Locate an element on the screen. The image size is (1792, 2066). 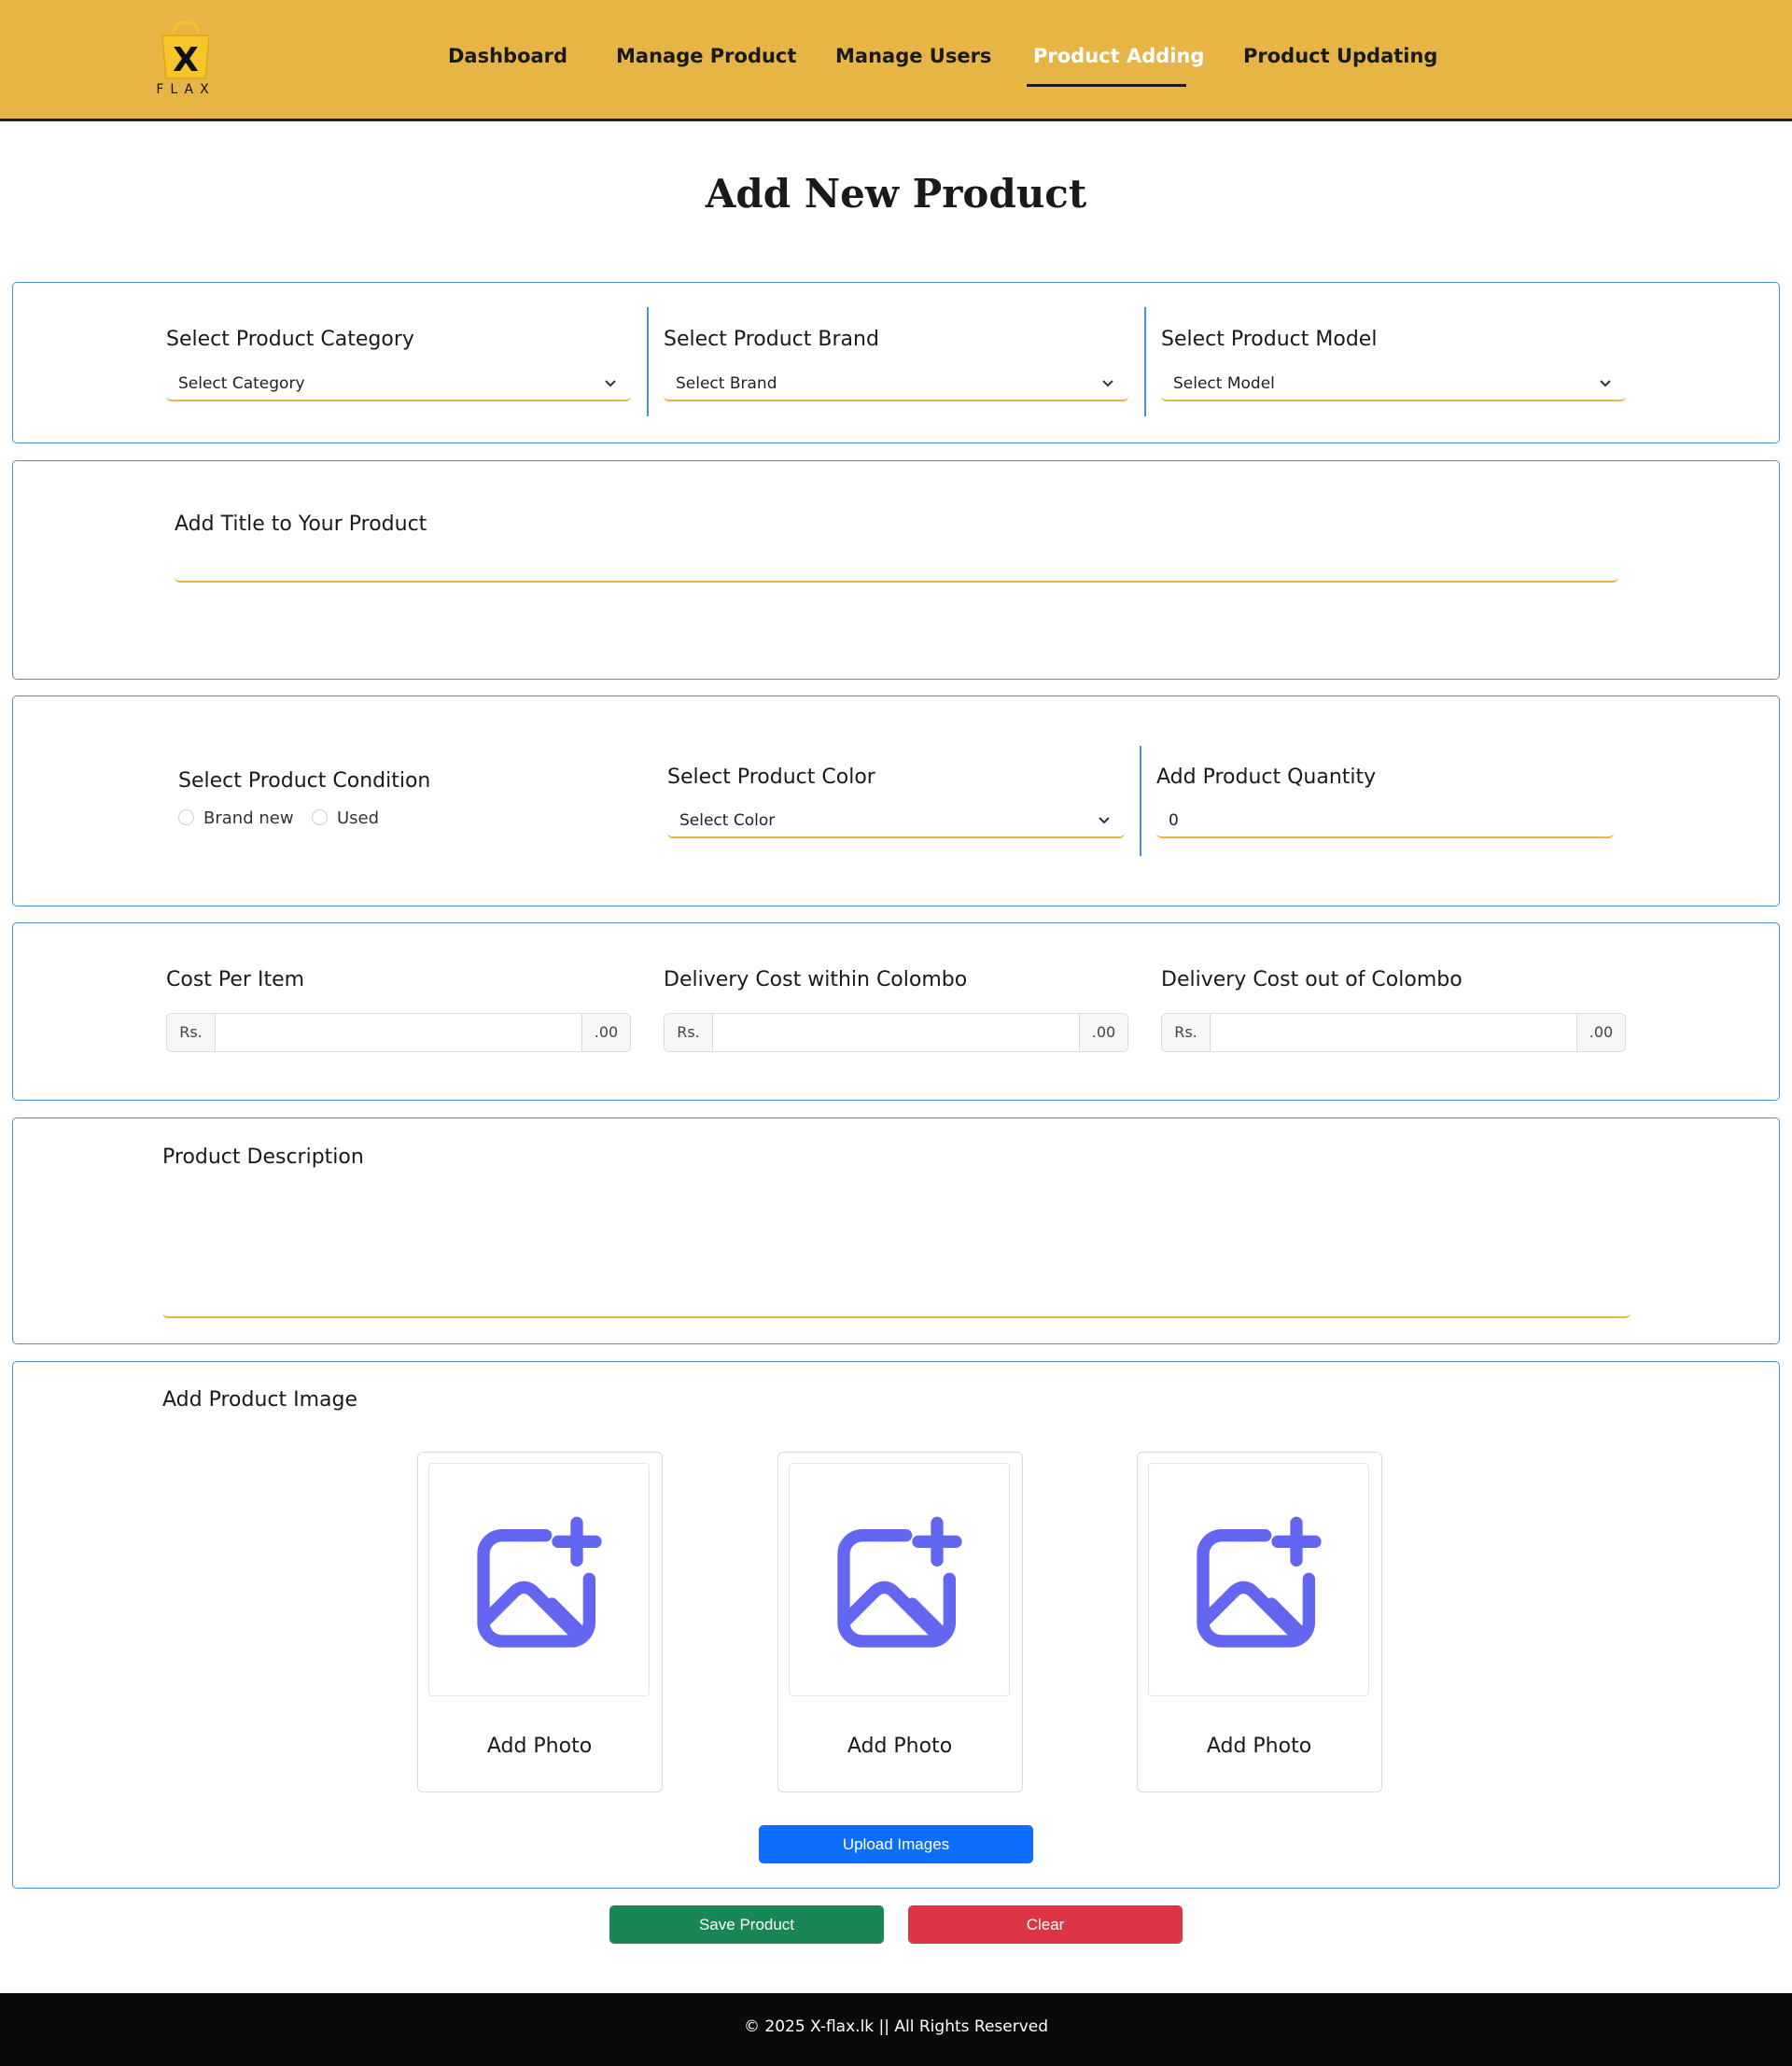
quantity-label: Add Product Quantity is located at coordinates (1266, 777).